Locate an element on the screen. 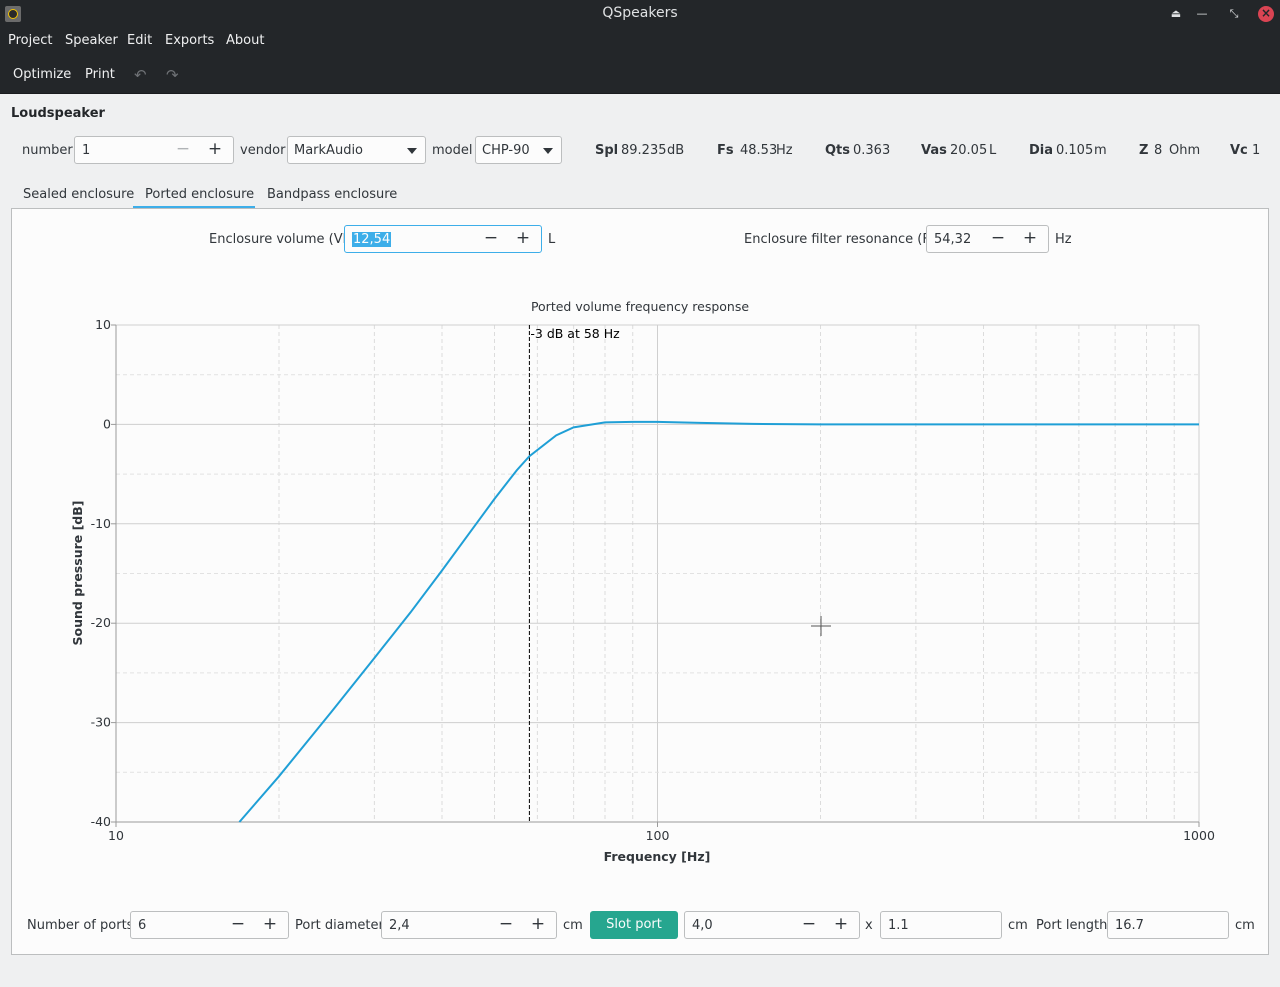 The width and height of the screenshot is (1280, 987). slot-height-input: 1.1 is located at coordinates (941, 925).